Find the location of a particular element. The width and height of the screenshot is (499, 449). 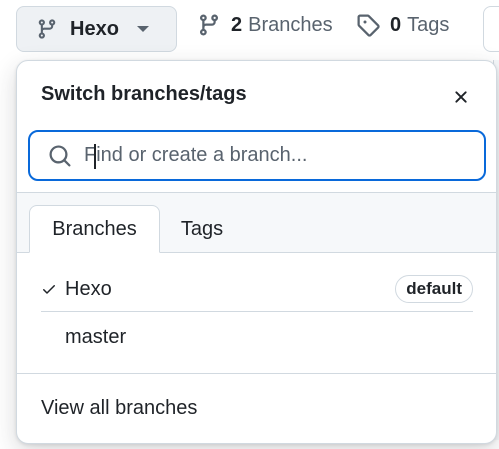

tags-count: 0 is located at coordinates (396, 24).